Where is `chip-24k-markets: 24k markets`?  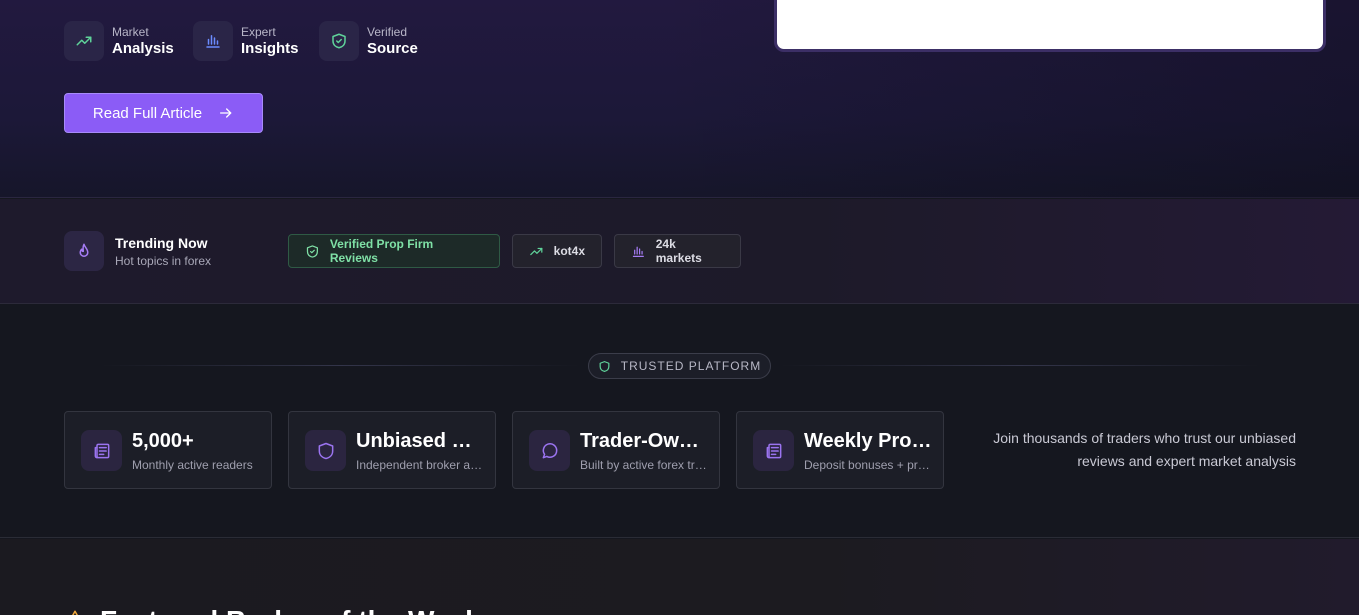
chip-24k-markets: 24k markets is located at coordinates (677, 251).